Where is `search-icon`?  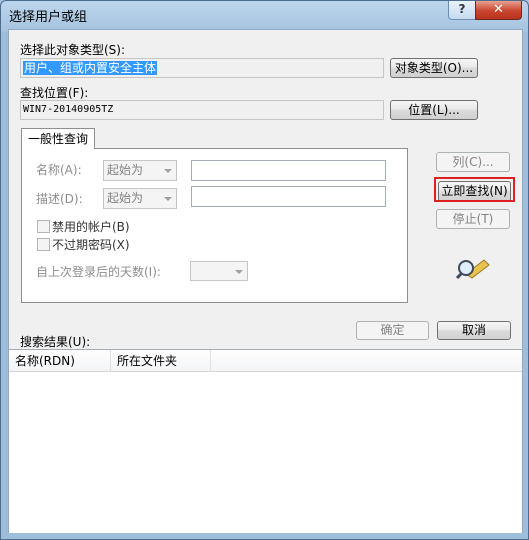
search-icon is located at coordinates (473, 269).